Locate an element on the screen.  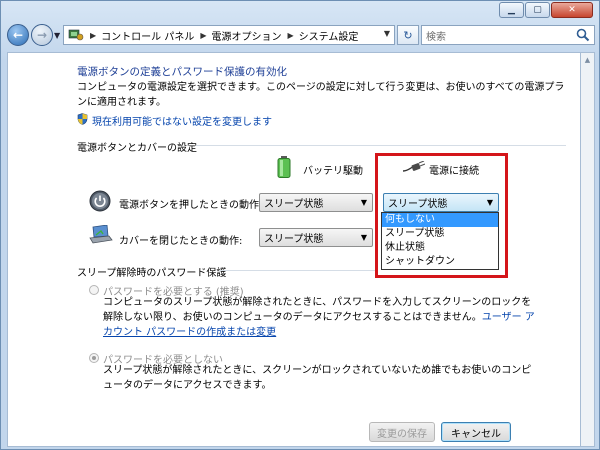
section-heading-power-buttons: 電源ボタンとカバーの設定 is located at coordinates (137, 148).